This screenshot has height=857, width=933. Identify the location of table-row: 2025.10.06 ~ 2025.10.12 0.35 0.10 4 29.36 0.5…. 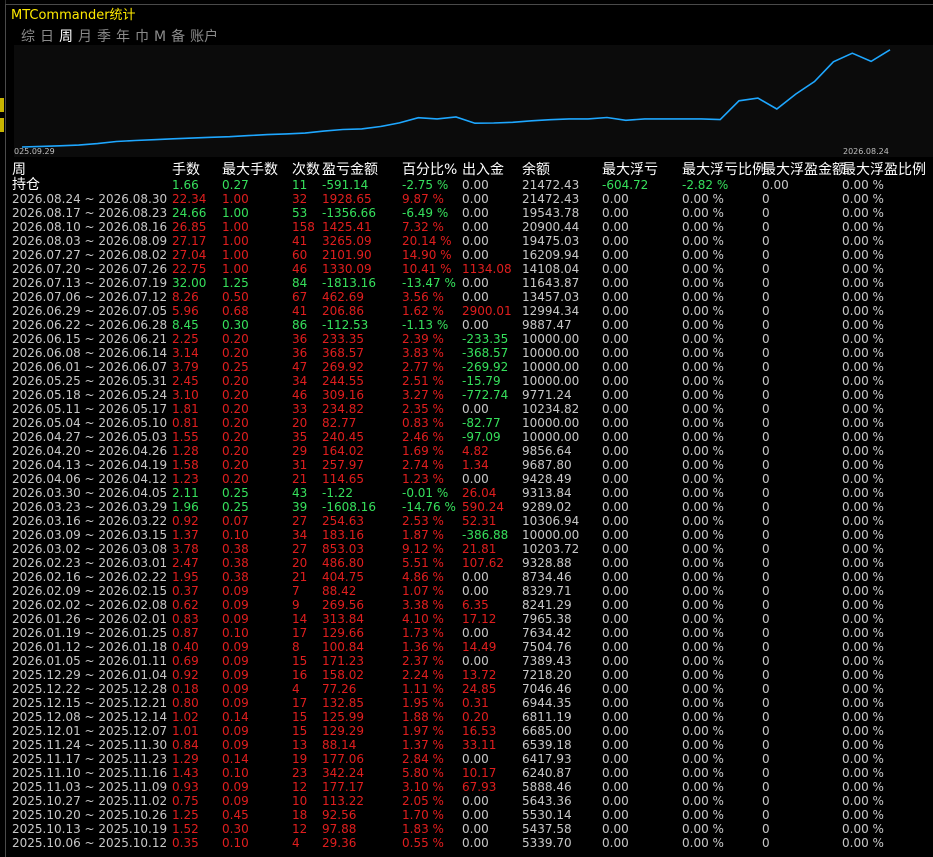
(469, 843).